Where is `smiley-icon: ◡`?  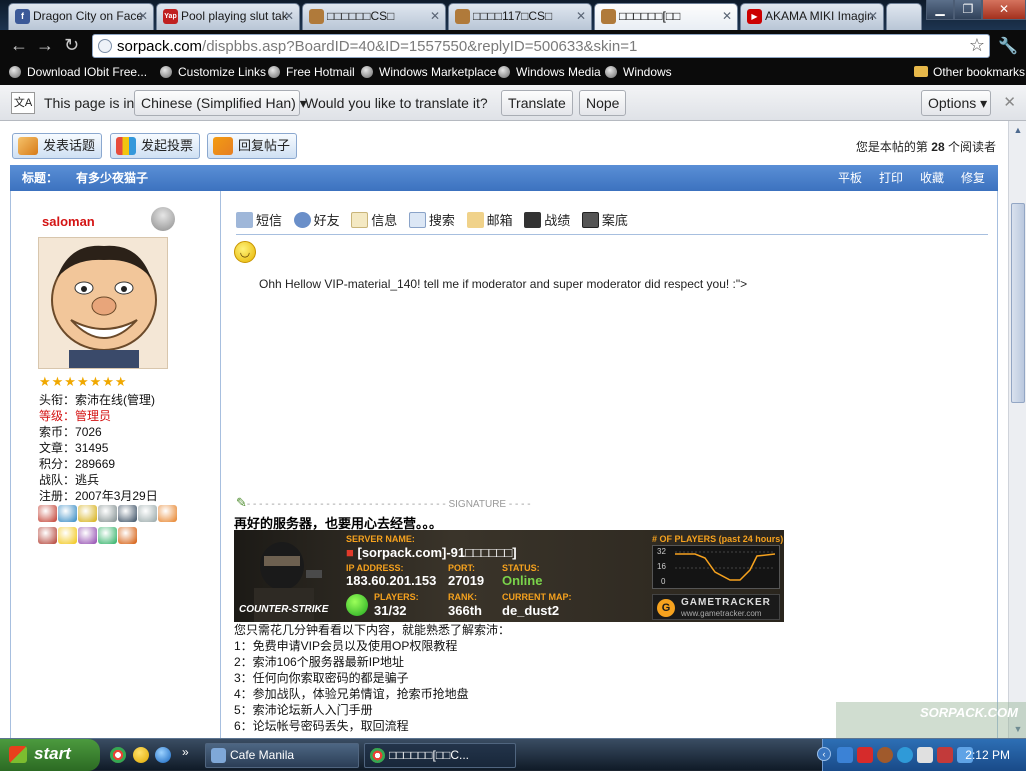
smiley-icon: ◡ is located at coordinates (245, 252).